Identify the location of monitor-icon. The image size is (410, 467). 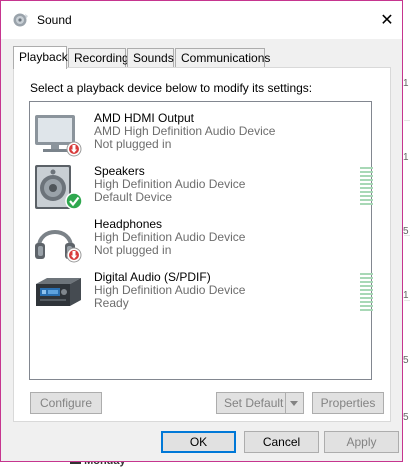
(58, 136).